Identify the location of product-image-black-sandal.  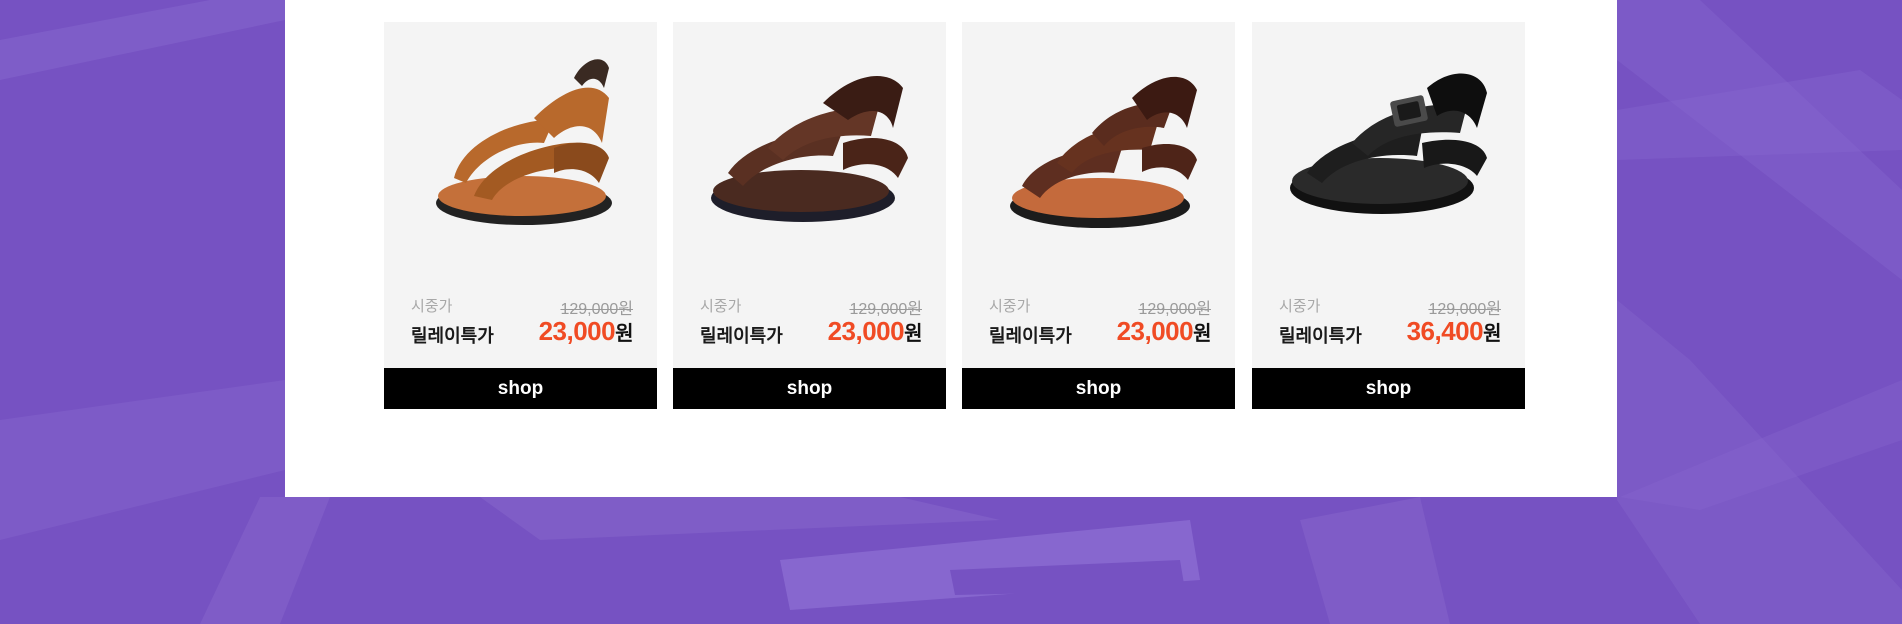
(1388, 148).